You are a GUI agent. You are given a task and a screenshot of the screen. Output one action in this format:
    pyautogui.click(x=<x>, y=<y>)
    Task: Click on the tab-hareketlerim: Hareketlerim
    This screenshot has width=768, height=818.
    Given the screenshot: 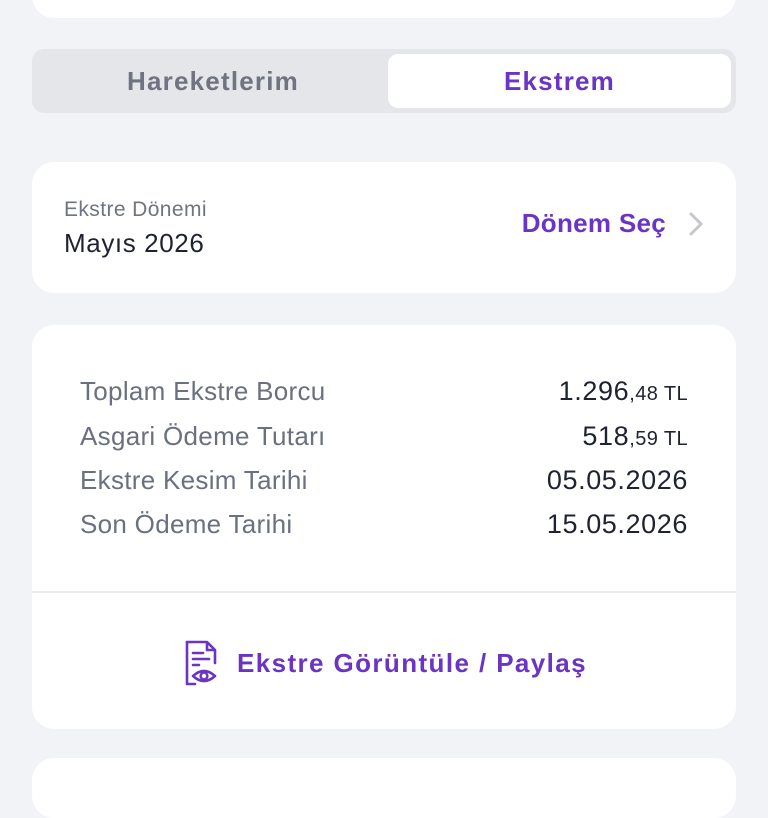 What is the action you would take?
    pyautogui.click(x=213, y=81)
    